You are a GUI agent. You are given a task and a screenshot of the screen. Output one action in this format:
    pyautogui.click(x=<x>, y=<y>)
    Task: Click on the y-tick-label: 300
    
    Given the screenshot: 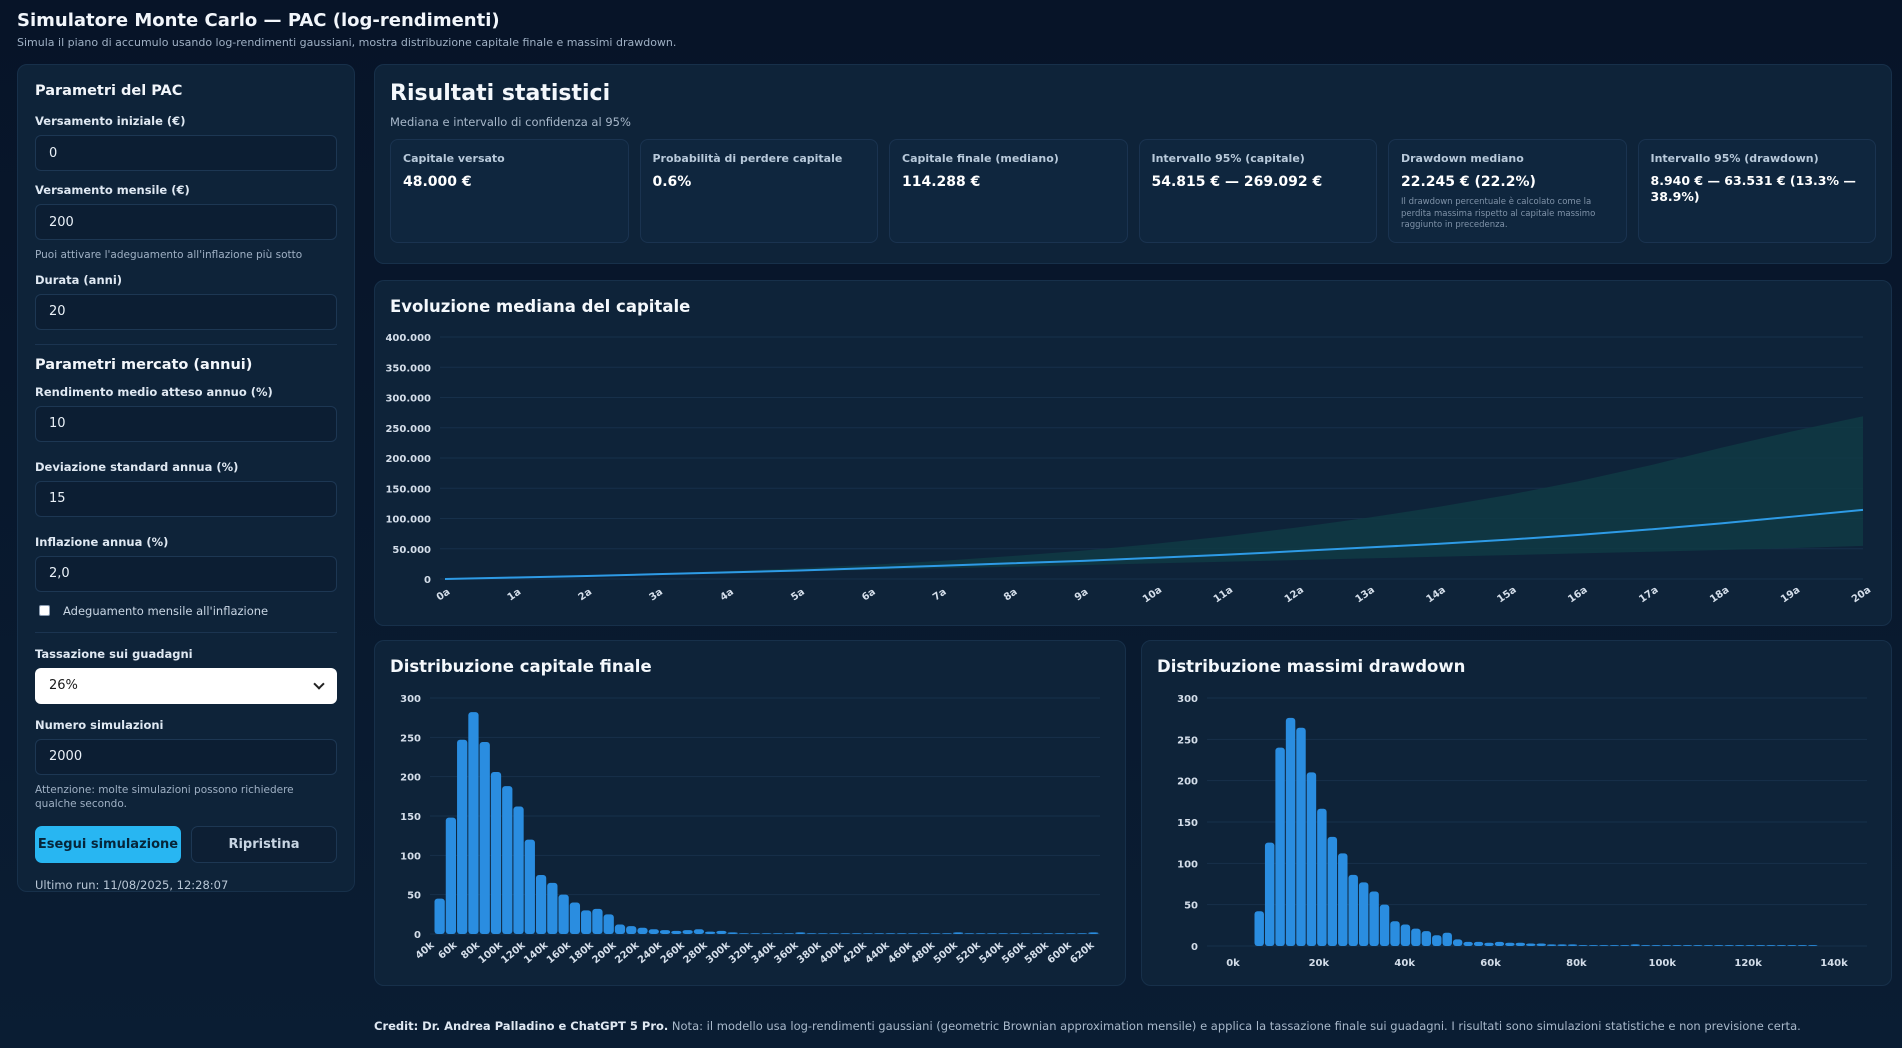 What is the action you would take?
    pyautogui.click(x=1187, y=699)
    